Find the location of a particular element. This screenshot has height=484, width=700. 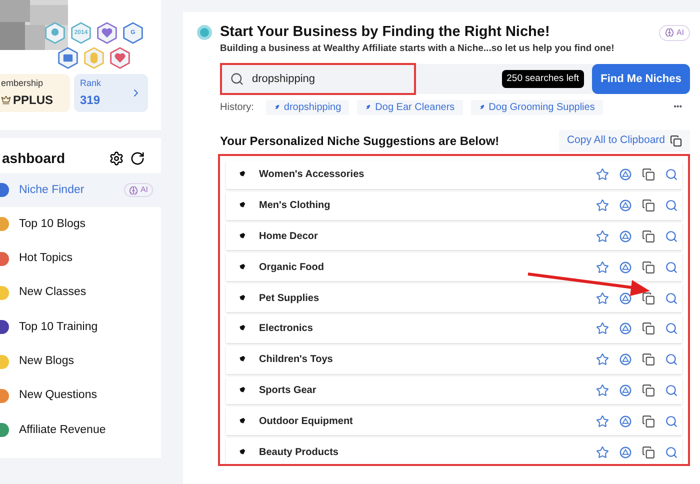

sidebar-item: Affiliate Revenue is located at coordinates (80, 430).